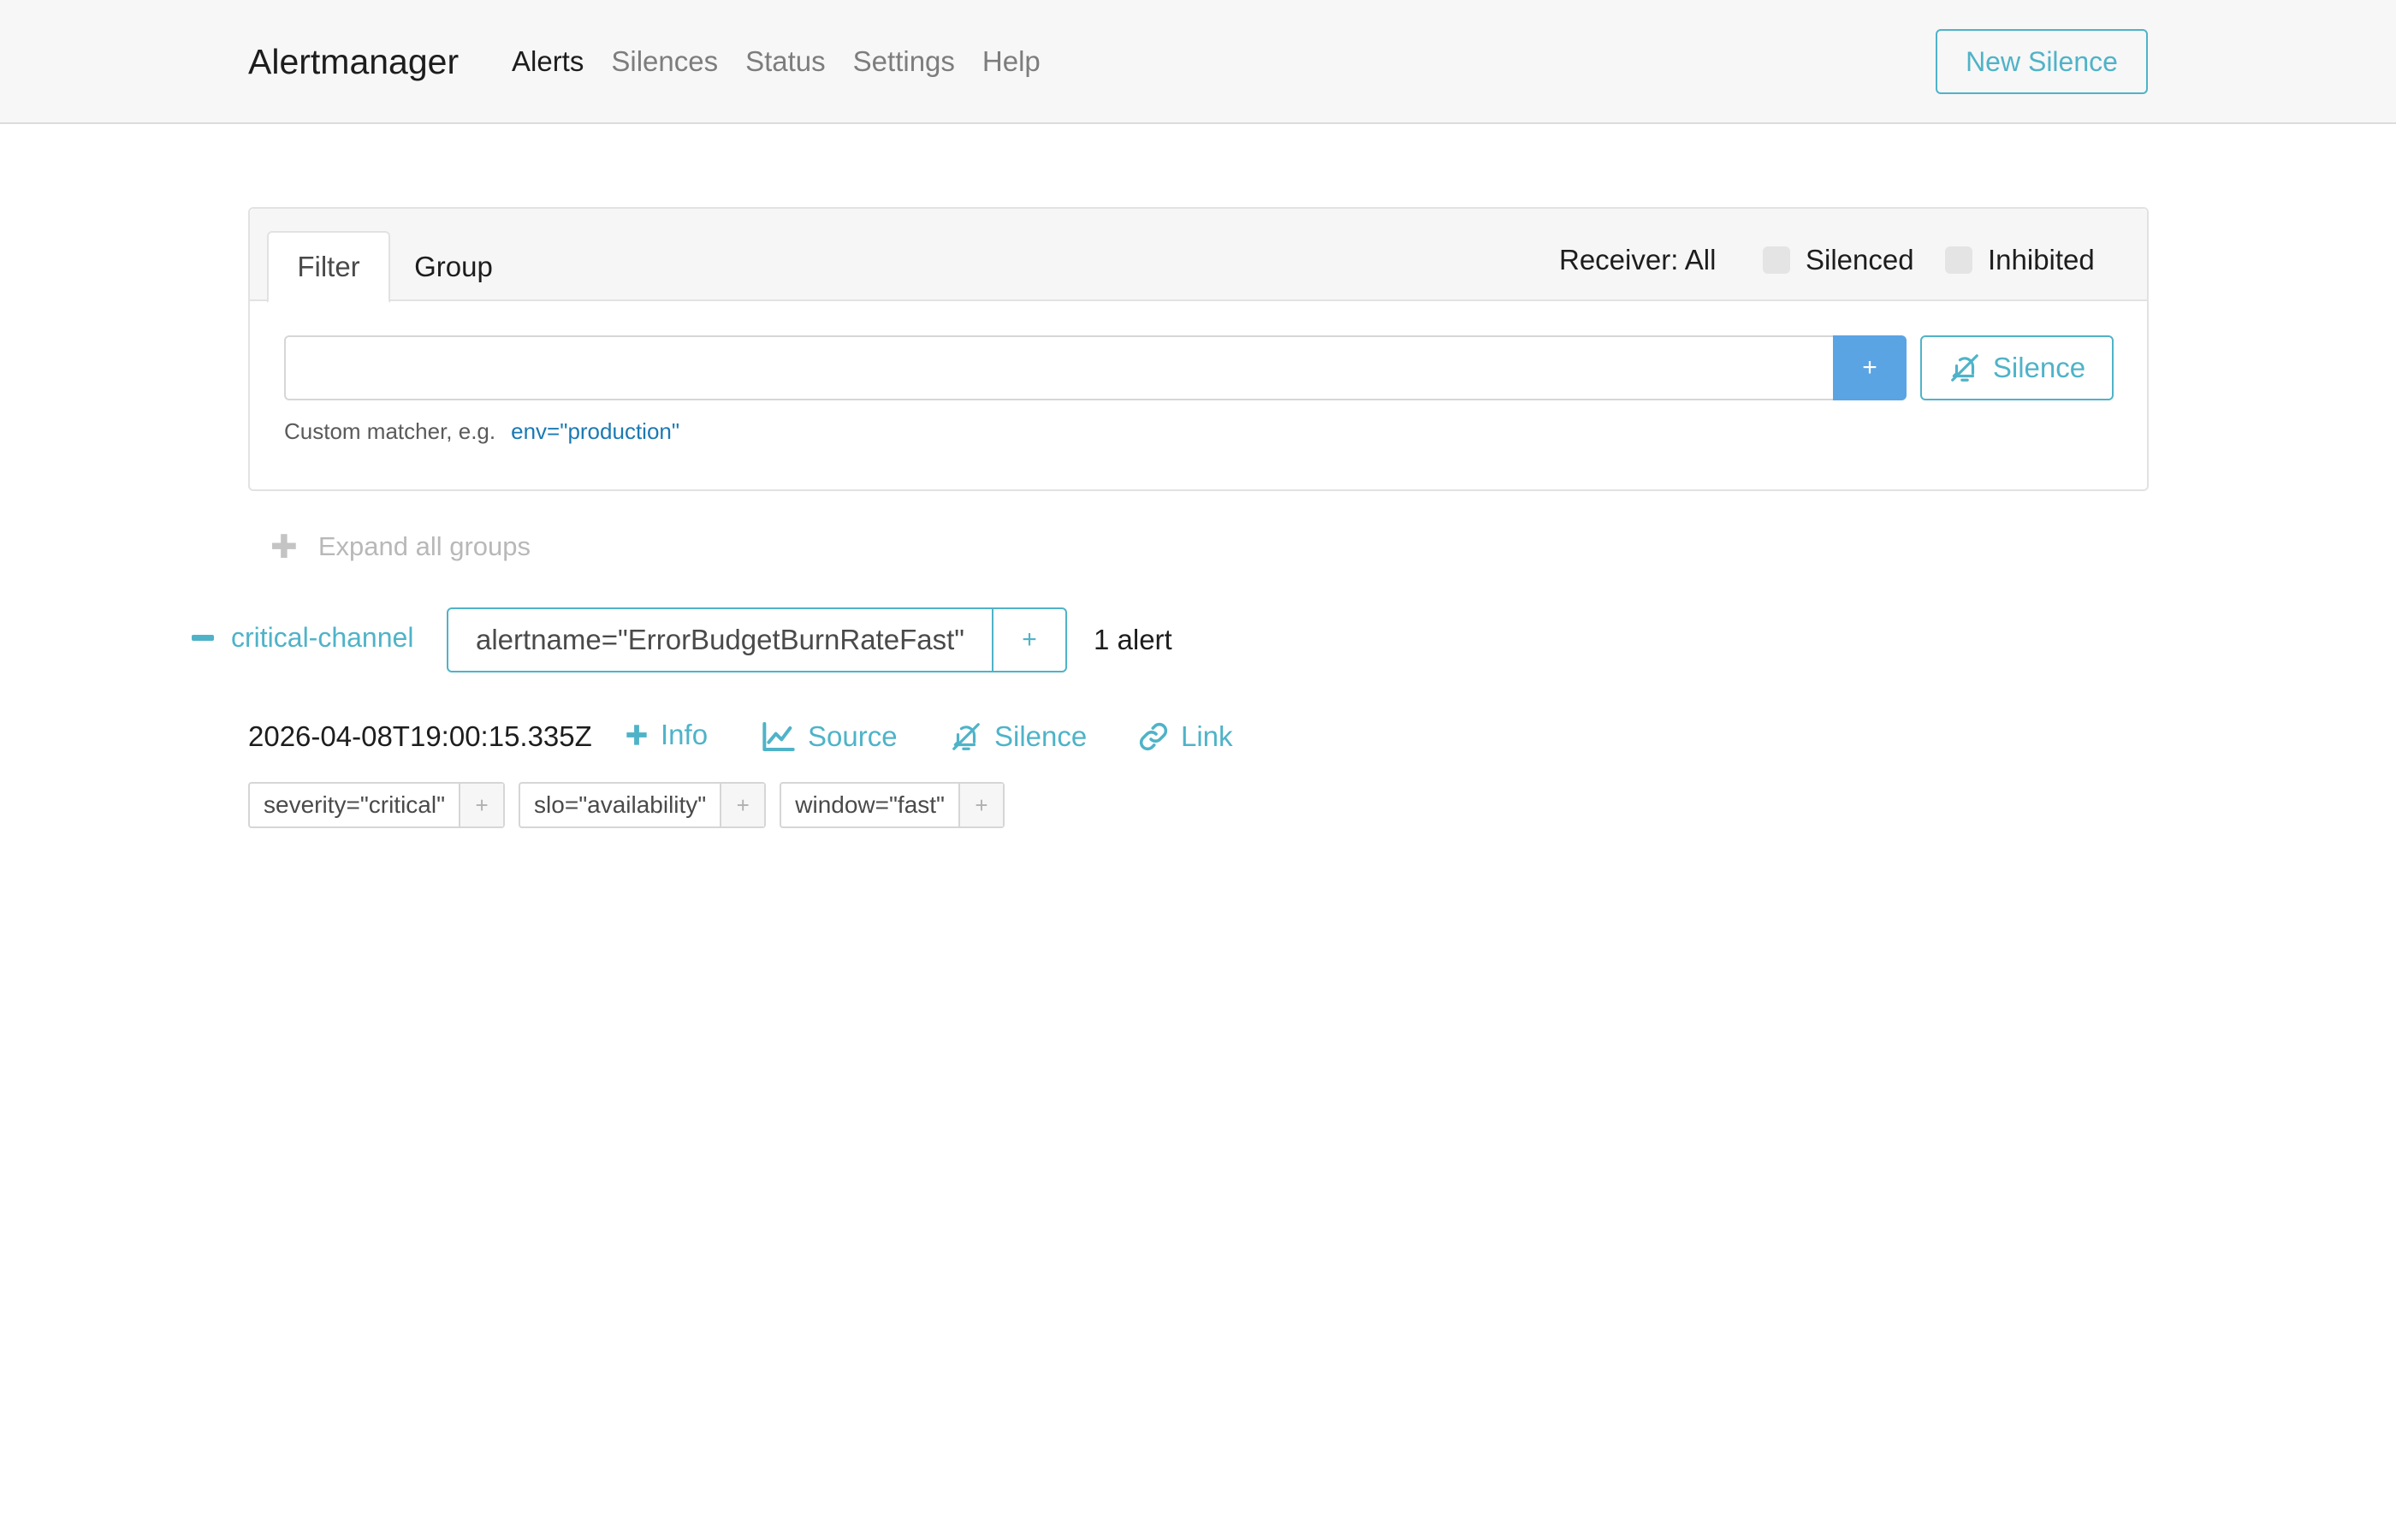  I want to click on inhibited-checkbox: Inhibited, so click(2020, 260).